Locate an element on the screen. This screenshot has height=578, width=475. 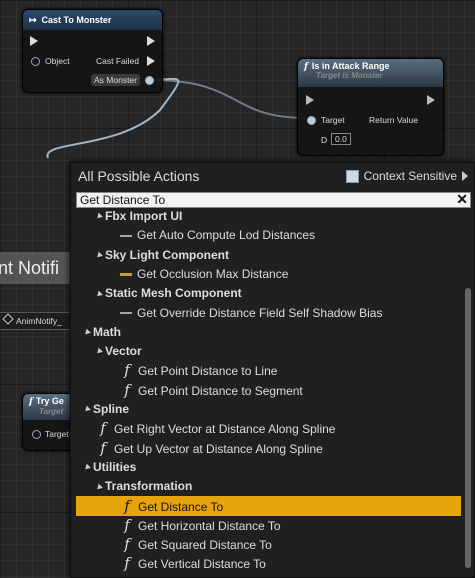
try-node-title: Try Ge is located at coordinates (49, 401).